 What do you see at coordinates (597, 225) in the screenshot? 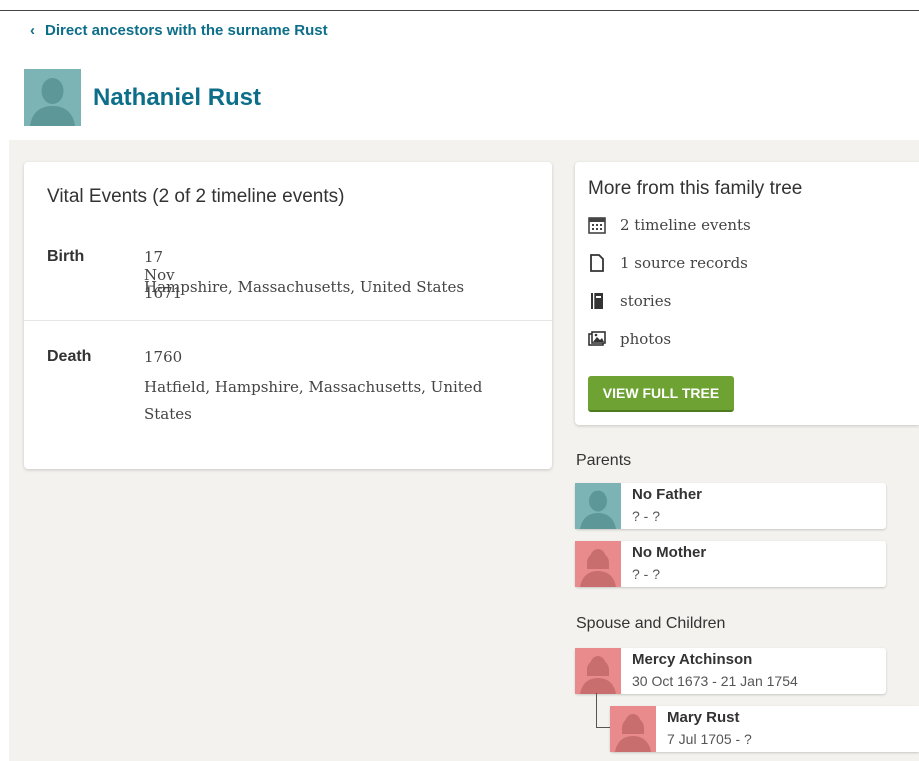
I see `calendar-icon` at bounding box center [597, 225].